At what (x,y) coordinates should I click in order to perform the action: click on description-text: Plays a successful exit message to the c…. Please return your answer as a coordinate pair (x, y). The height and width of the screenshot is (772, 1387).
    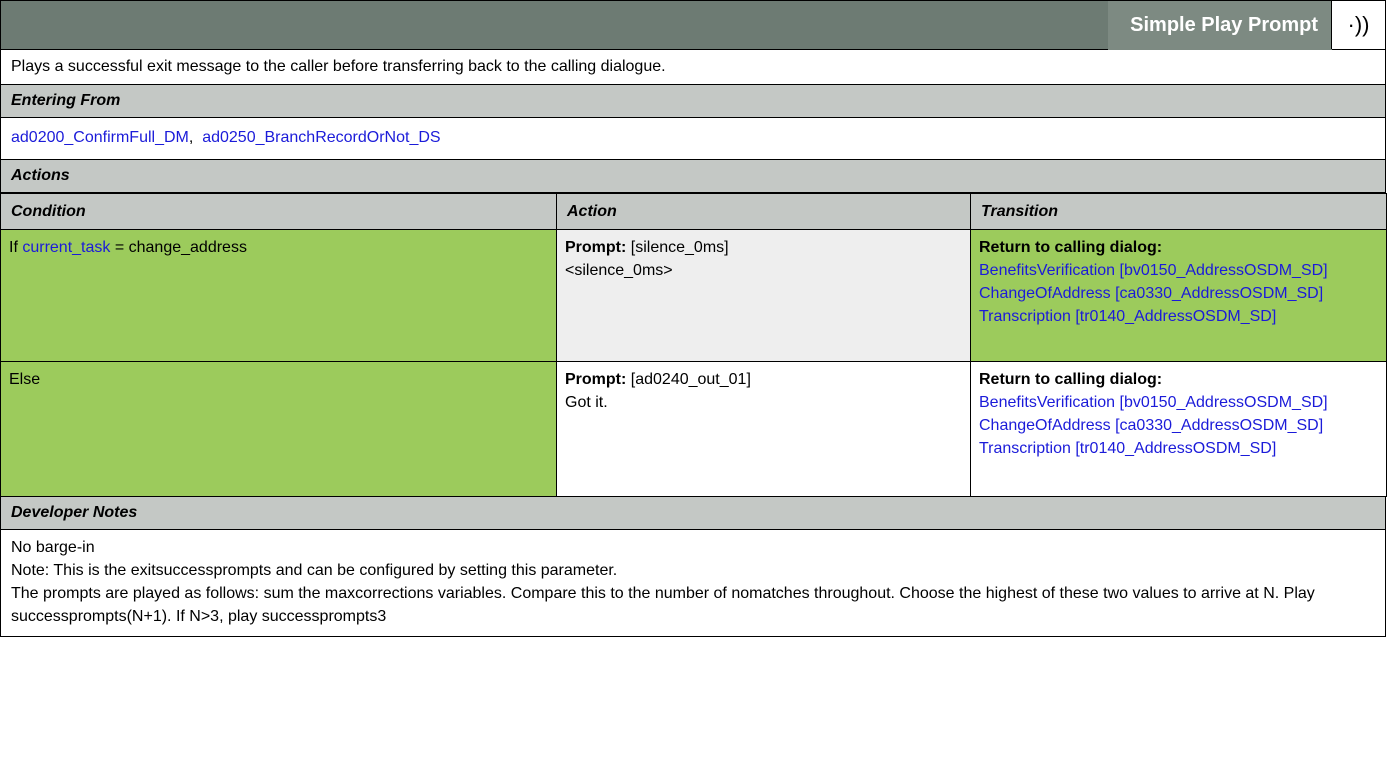
    Looking at the image, I should click on (338, 66).